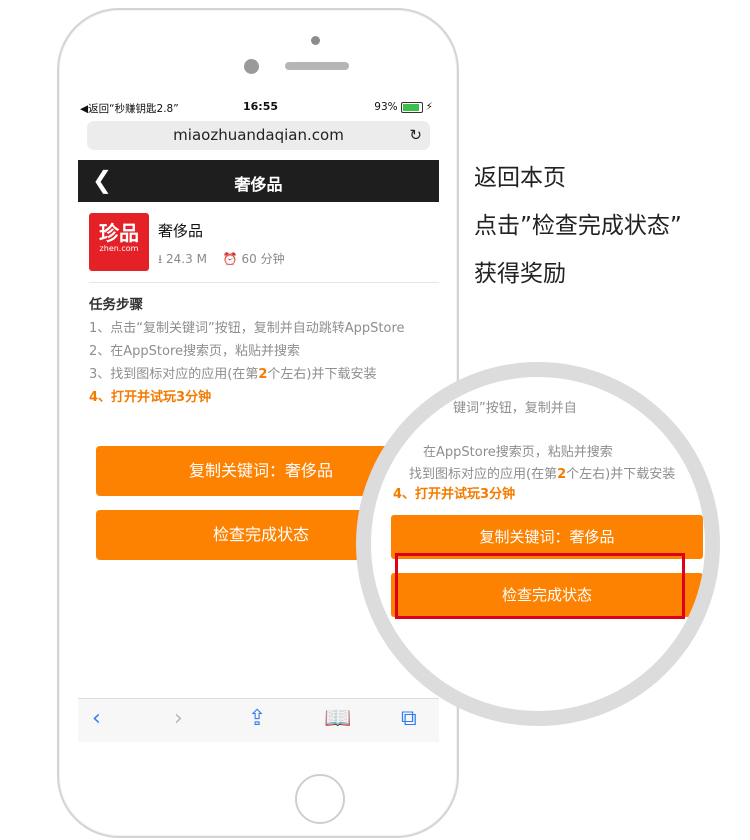  I want to click on highlight-box, so click(540, 586).